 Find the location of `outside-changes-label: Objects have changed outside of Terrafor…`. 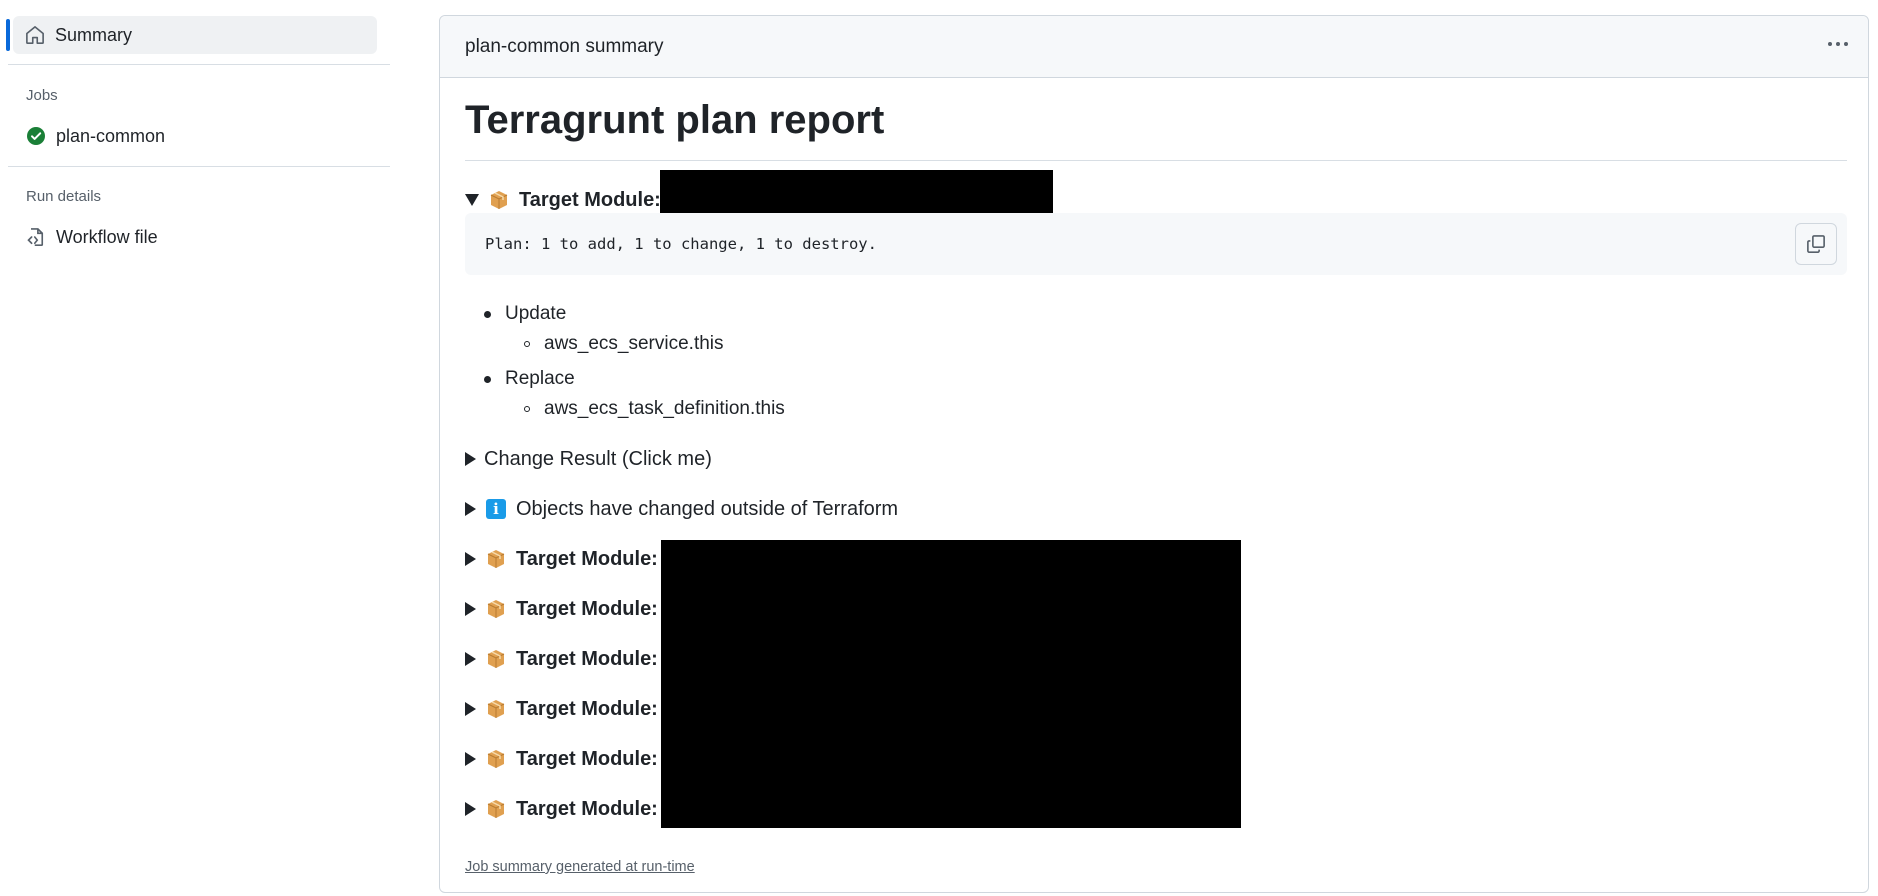

outside-changes-label: Objects have changed outside of Terrafor… is located at coordinates (707, 508).